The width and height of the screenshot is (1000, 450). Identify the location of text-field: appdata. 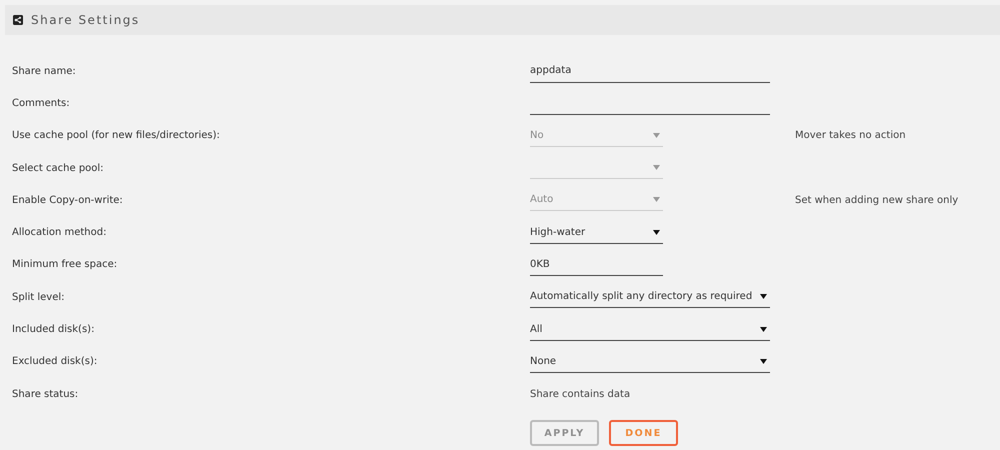
(650, 71).